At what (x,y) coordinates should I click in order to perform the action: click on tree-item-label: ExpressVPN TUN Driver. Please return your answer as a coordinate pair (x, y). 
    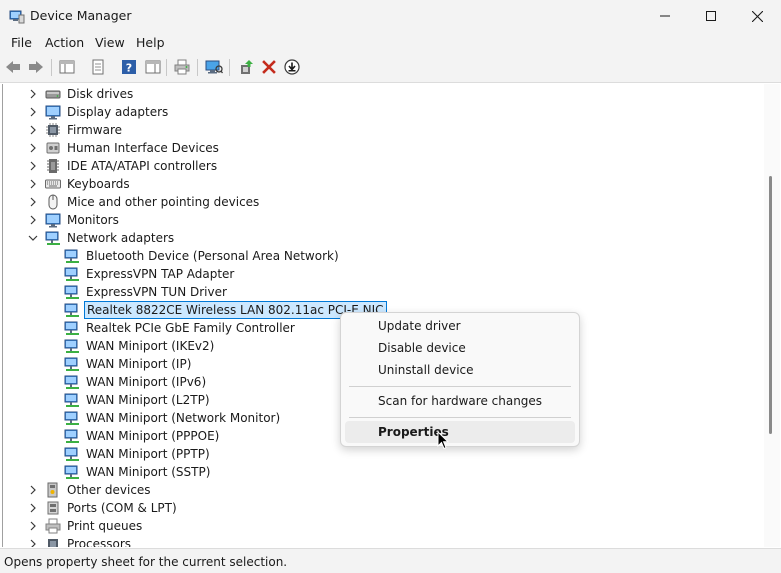
    Looking at the image, I should click on (156, 292).